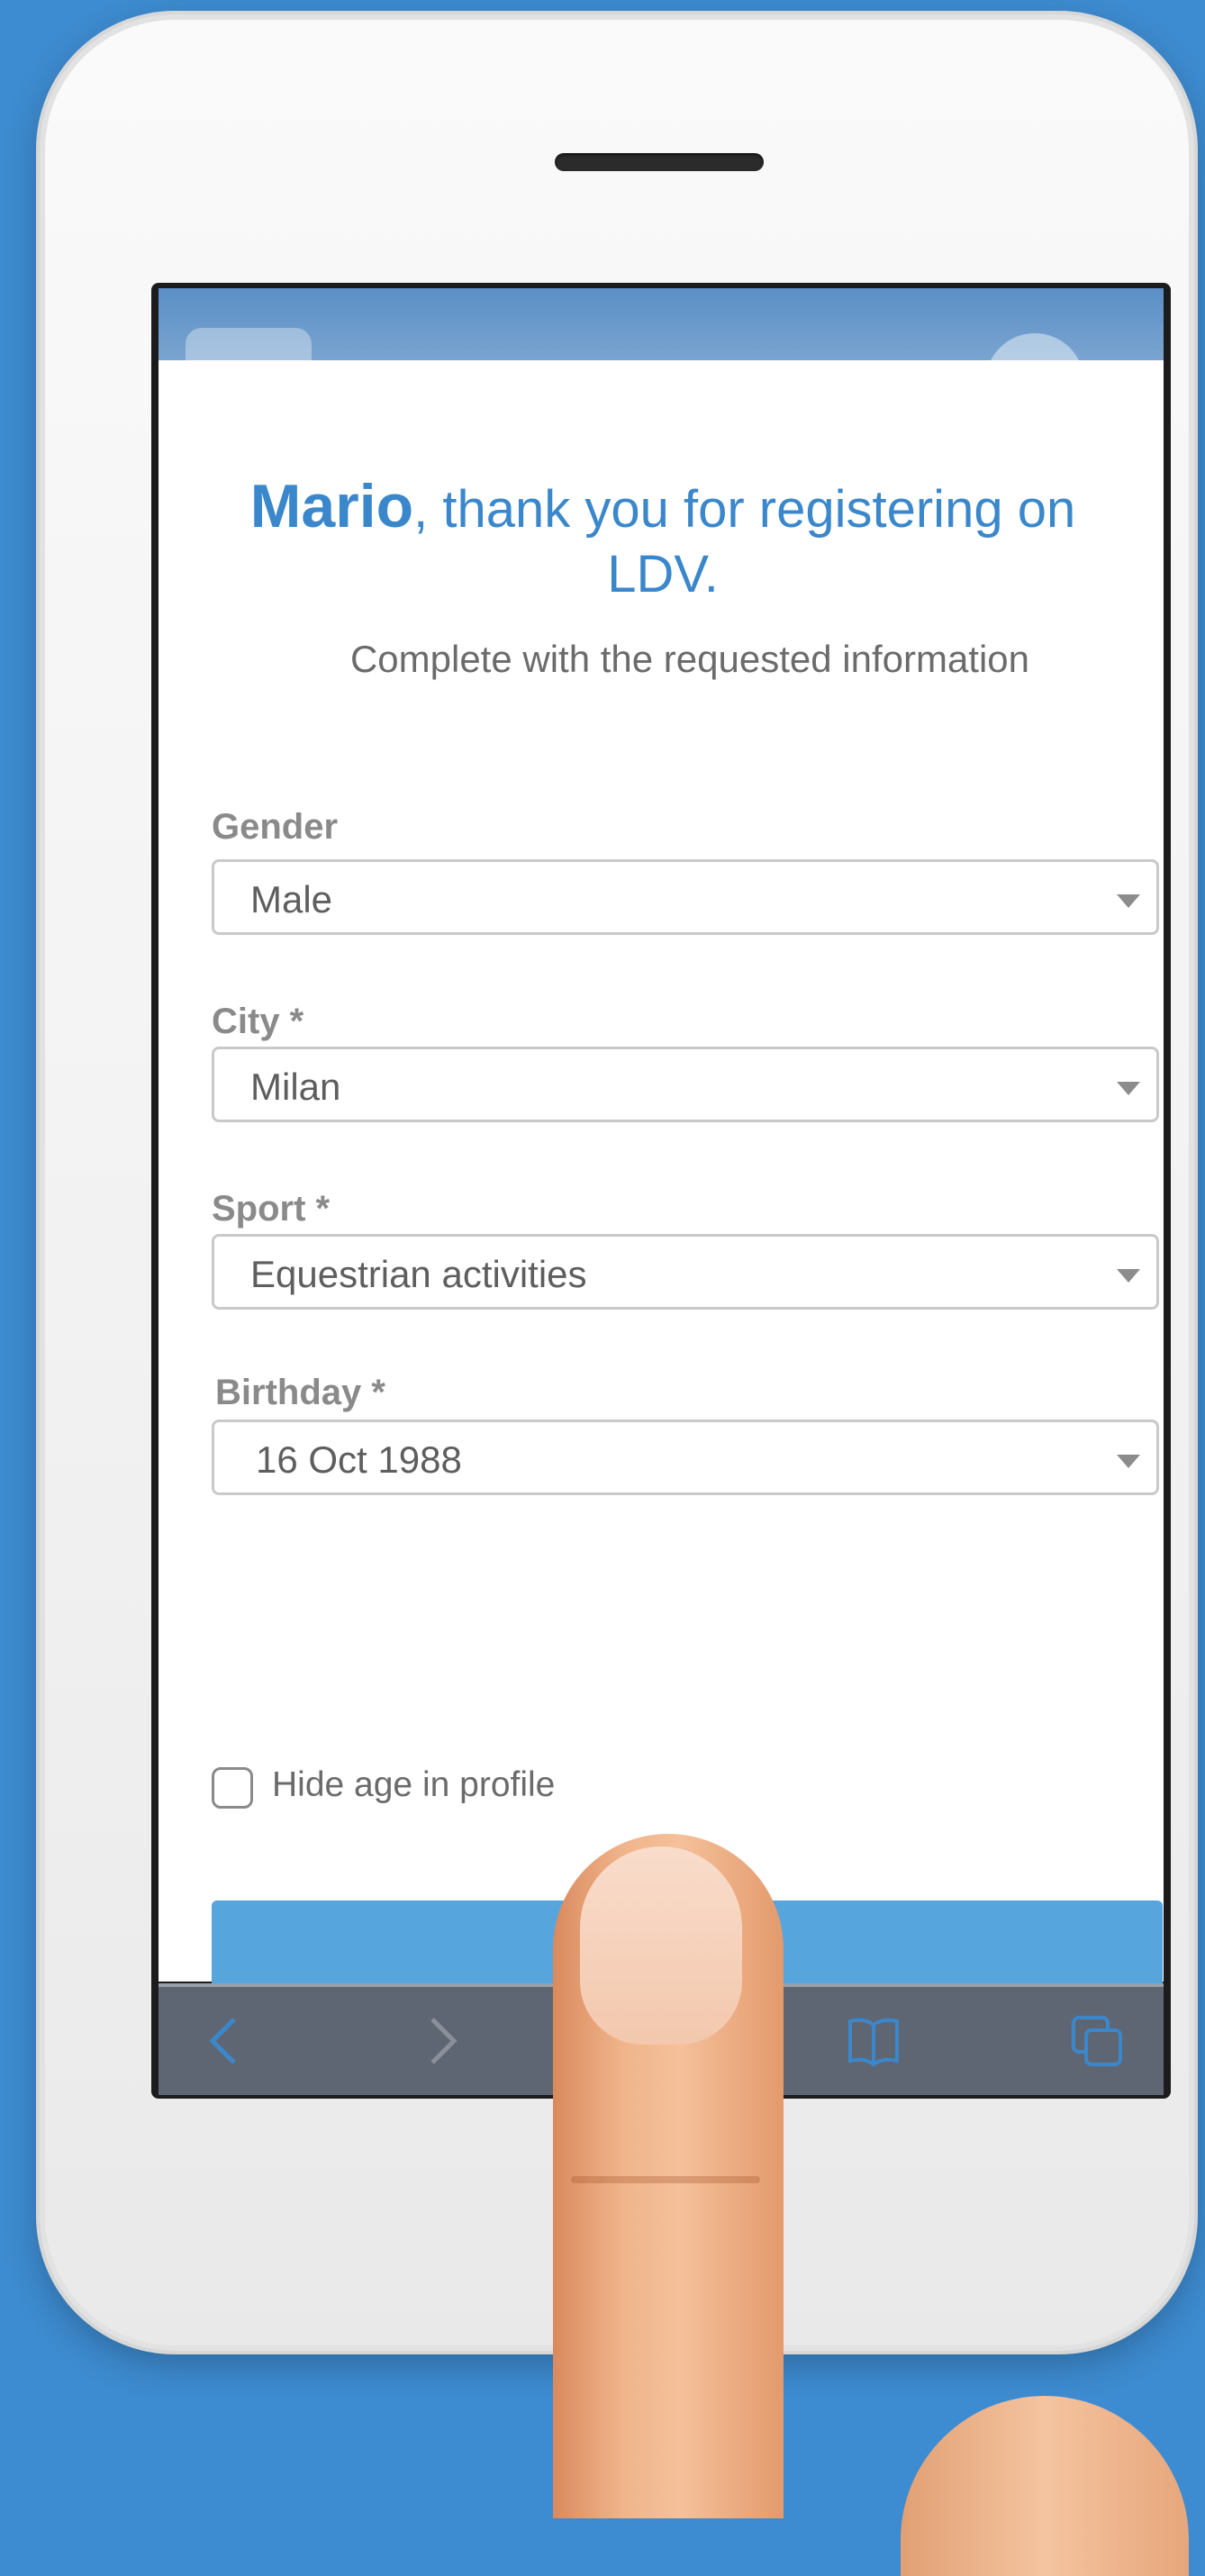 This screenshot has width=1205, height=2576. I want to click on birthday-label: Birthday *, so click(300, 1392).